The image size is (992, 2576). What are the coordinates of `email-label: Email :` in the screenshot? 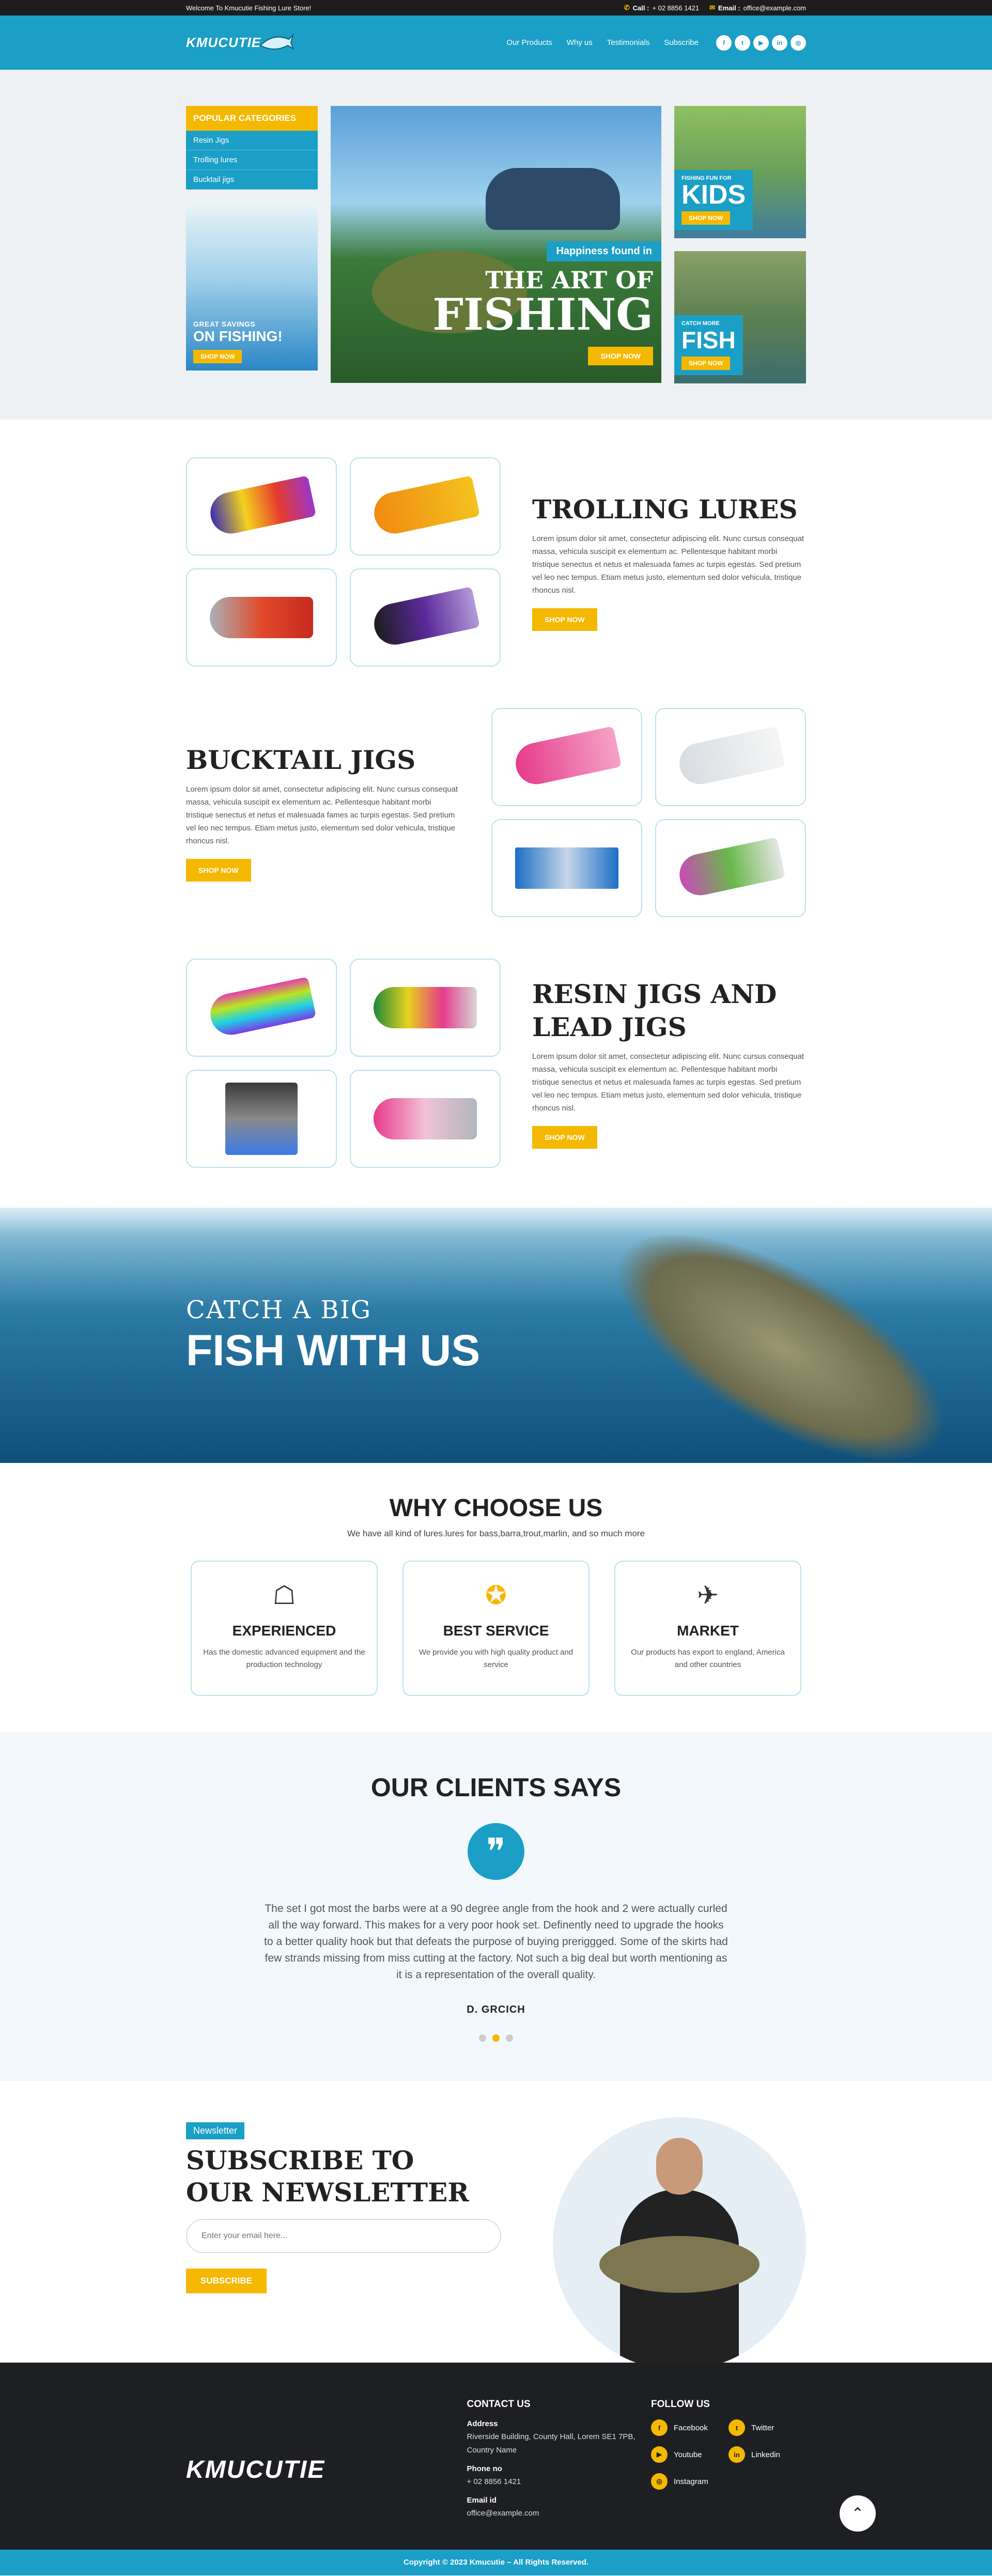 It's located at (729, 8).